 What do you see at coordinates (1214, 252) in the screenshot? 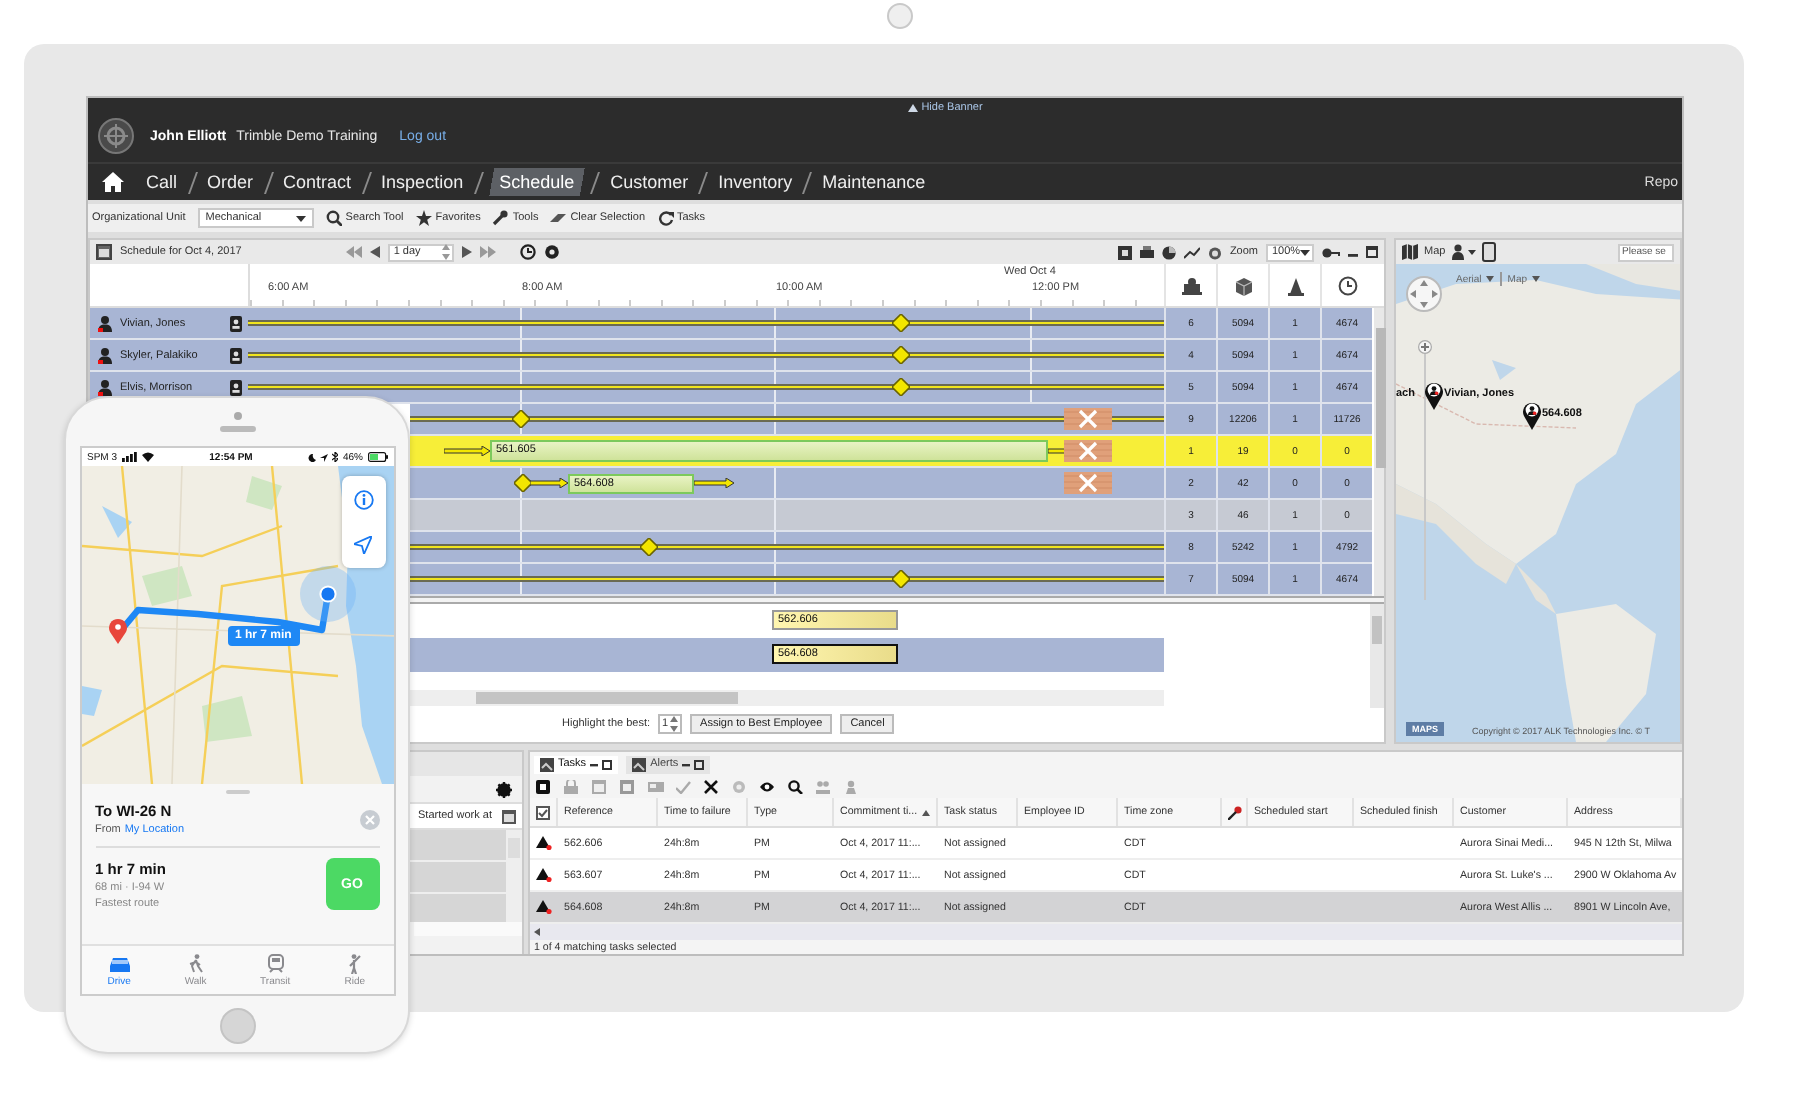
I see `alarm-icon` at bounding box center [1214, 252].